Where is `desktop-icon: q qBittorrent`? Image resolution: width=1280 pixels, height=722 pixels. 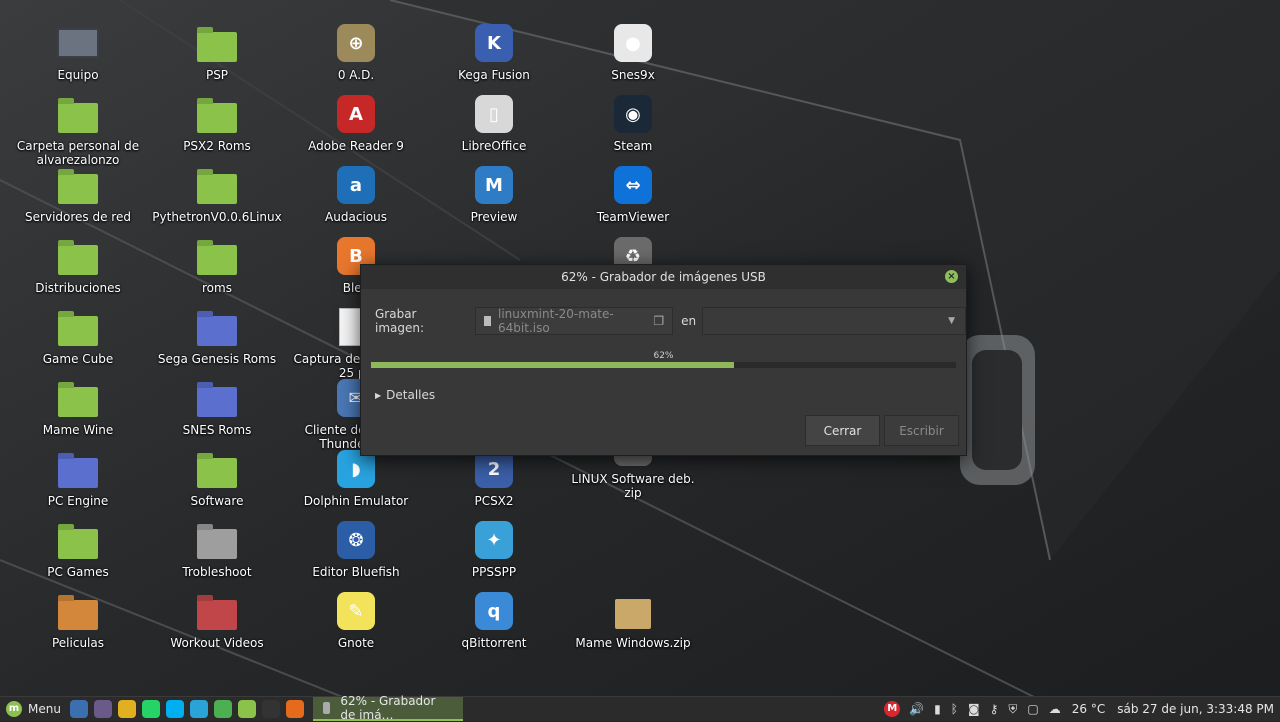
desktop-icon: q qBittorrent is located at coordinates (494, 620).